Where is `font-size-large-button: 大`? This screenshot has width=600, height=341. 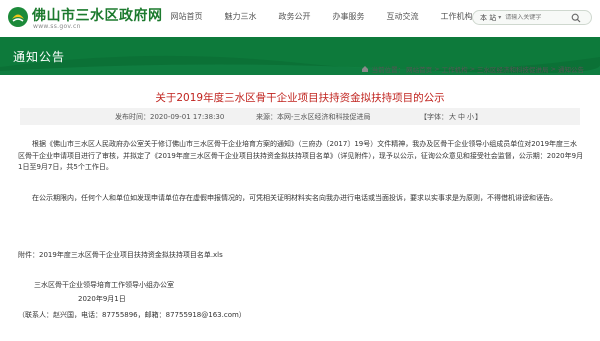 font-size-large-button: 大 is located at coordinates (452, 117).